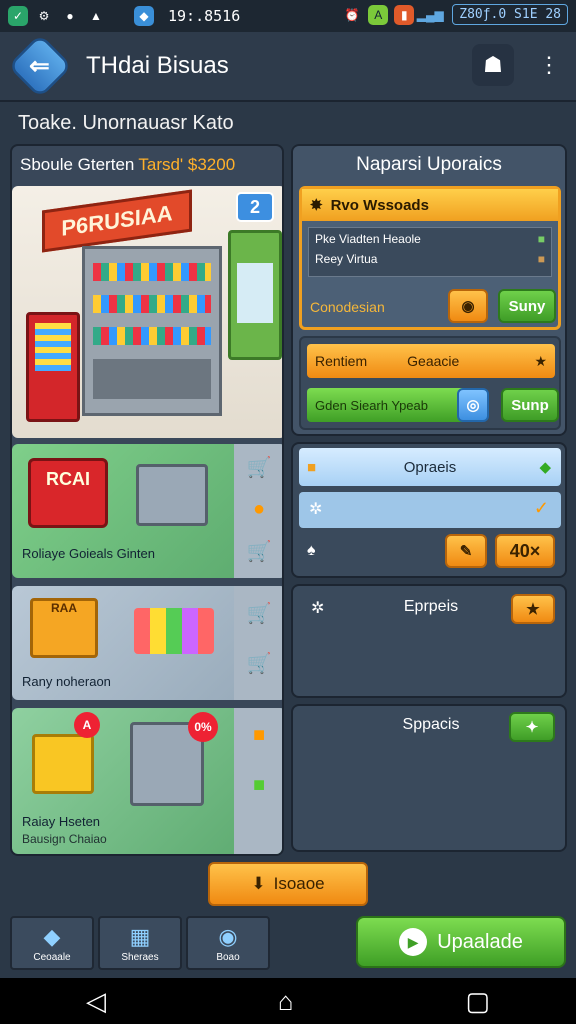  I want to click on card-side-icons: 🛒 🛒, so click(258, 643).